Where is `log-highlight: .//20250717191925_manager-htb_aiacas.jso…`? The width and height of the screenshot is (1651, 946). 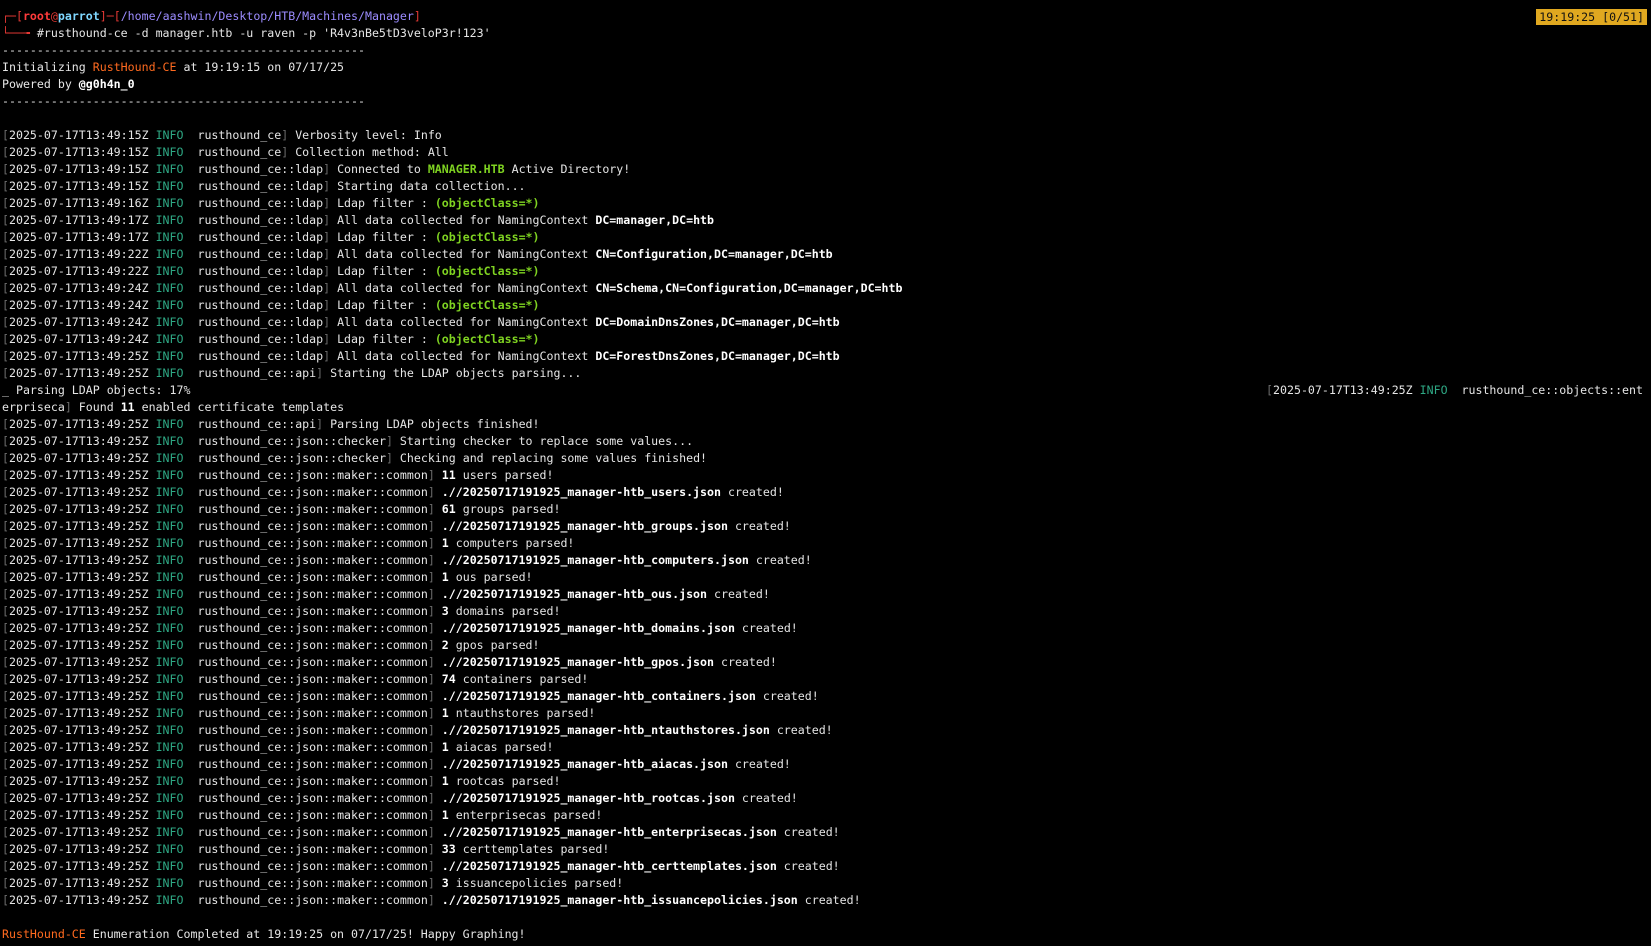
log-highlight: .//20250717191925_manager-htb_aiacas.jso… is located at coordinates (584, 764).